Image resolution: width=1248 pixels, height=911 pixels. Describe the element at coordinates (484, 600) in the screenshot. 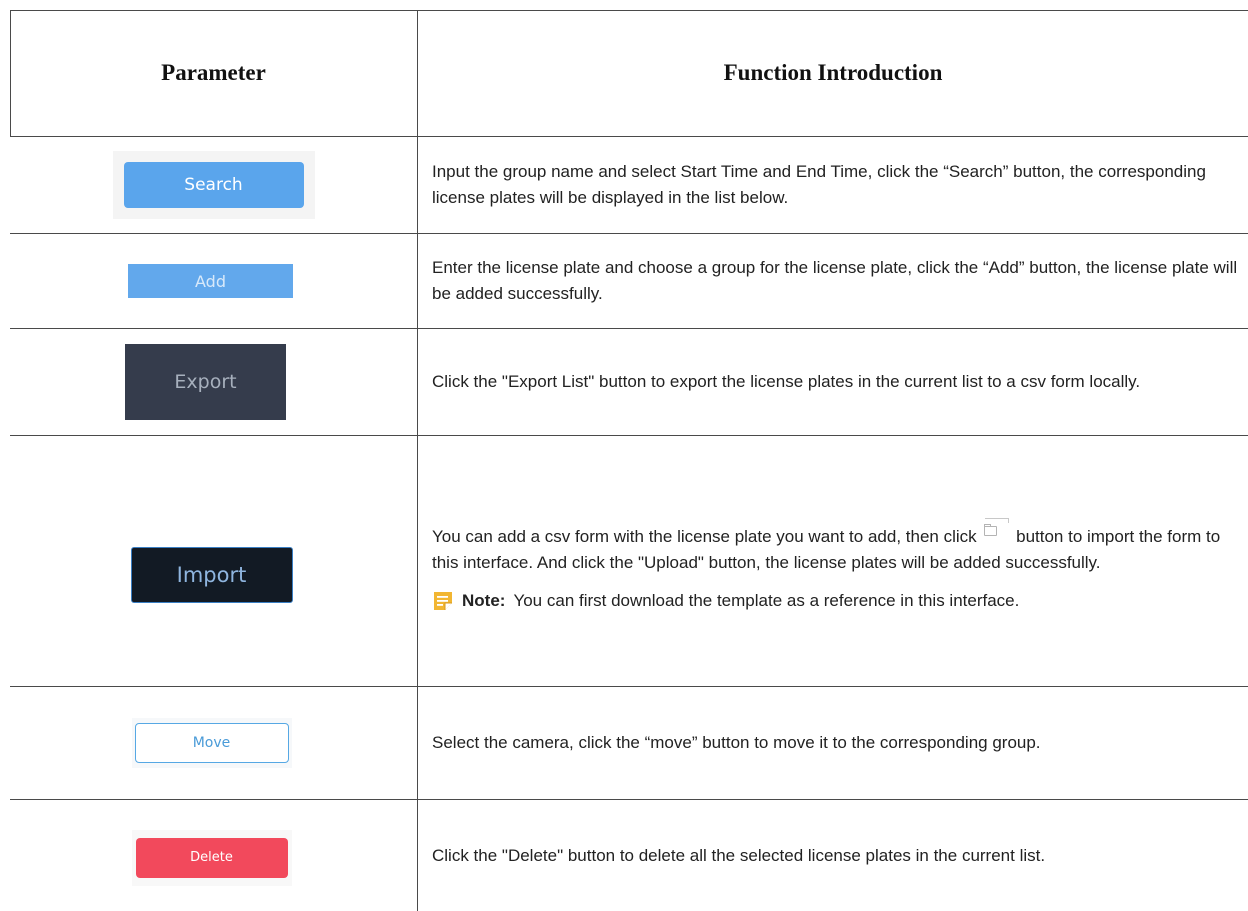

I see `note-label: Note:` at that location.